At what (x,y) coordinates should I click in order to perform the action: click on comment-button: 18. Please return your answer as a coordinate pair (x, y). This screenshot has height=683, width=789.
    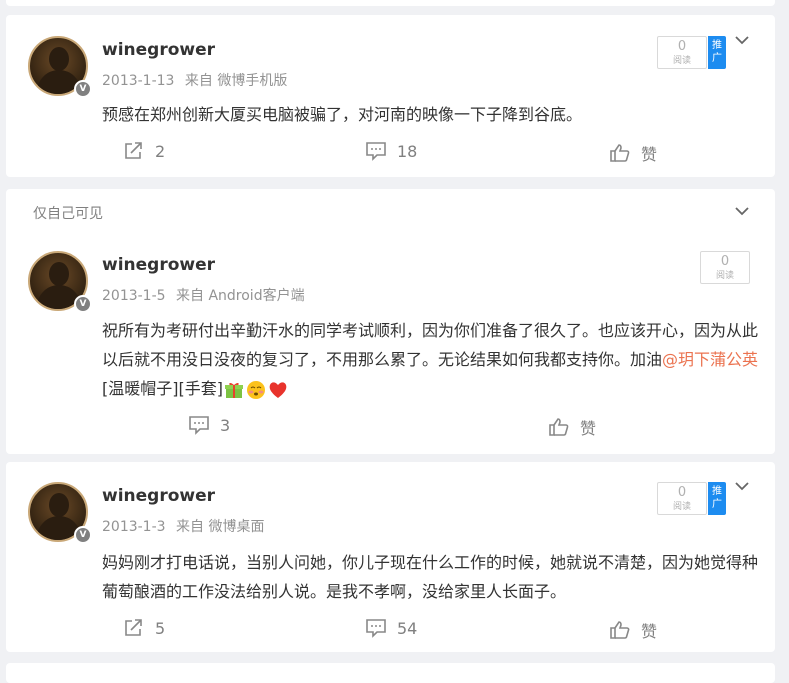
    Looking at the image, I should click on (391, 151).